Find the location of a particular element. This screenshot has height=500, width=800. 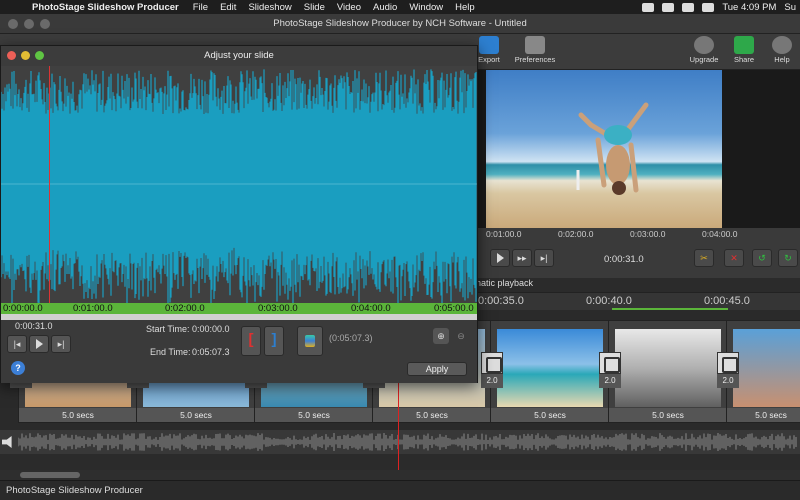

dialog-skip-end-button: ▸| is located at coordinates (61, 344).